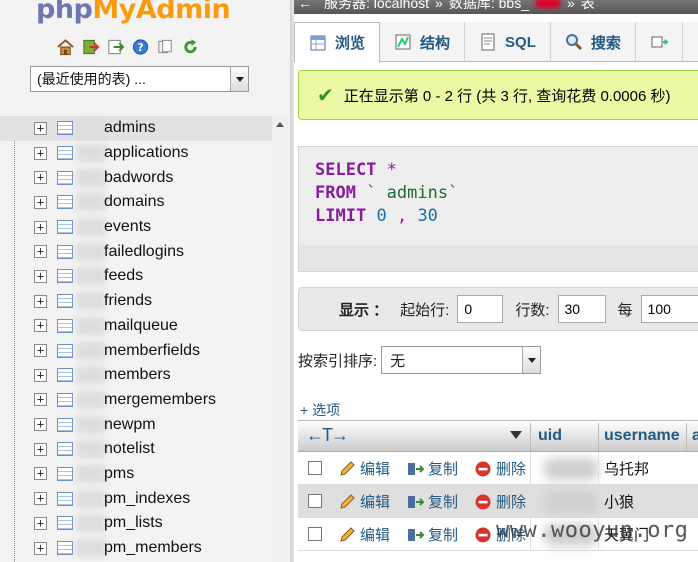 The width and height of the screenshot is (698, 562). I want to click on help-icon: ?, so click(140, 47).